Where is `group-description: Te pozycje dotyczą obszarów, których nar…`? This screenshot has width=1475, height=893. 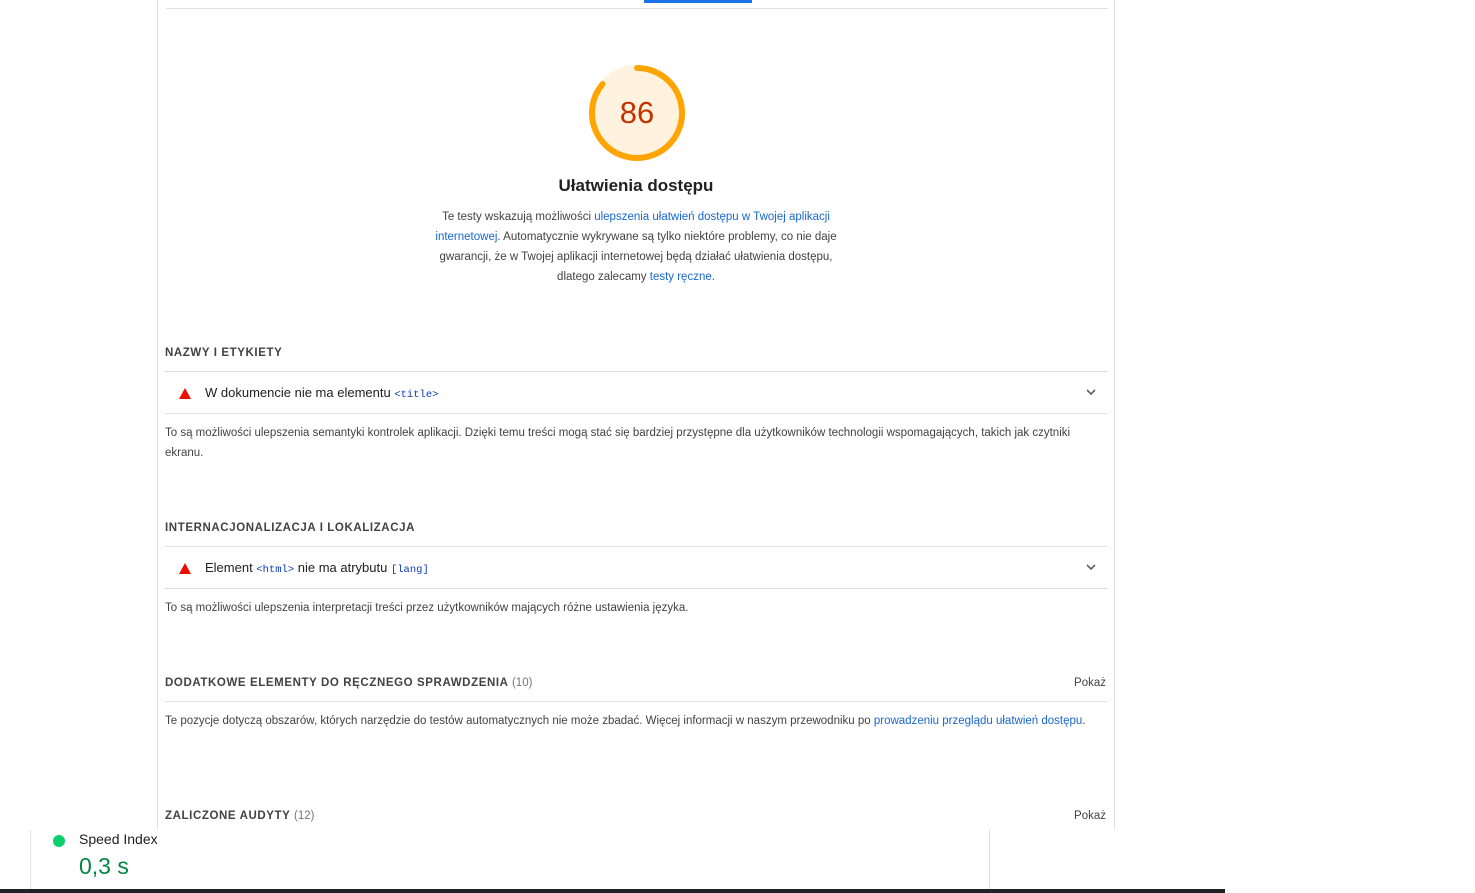 group-description: Te pozycje dotyczą obszarów, których nar… is located at coordinates (625, 721).